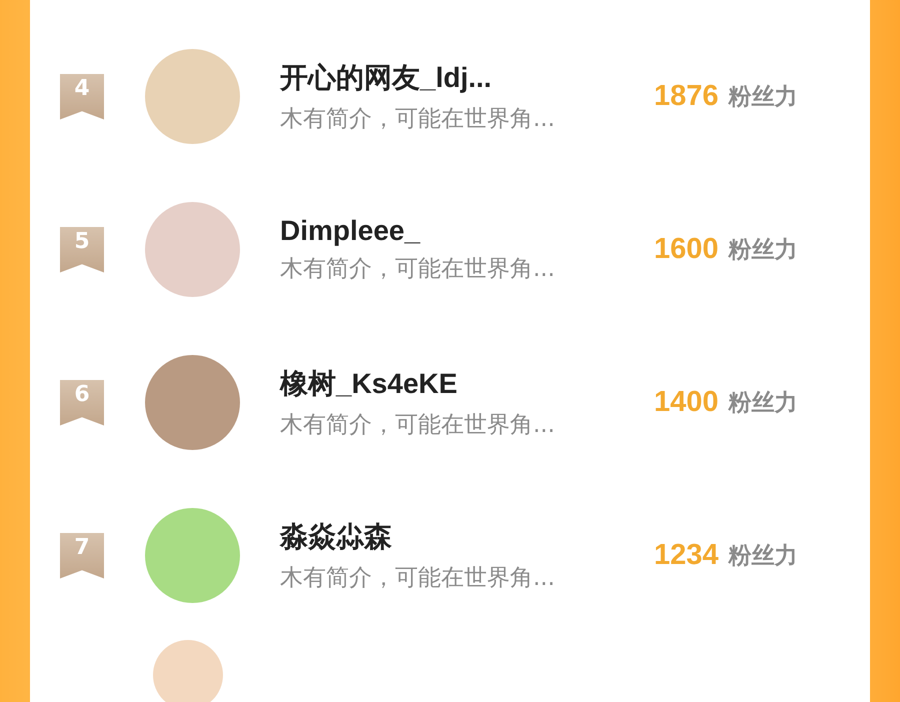 The height and width of the screenshot is (702, 900). Describe the element at coordinates (686, 555) in the screenshot. I see `fan-score: 1234` at that location.